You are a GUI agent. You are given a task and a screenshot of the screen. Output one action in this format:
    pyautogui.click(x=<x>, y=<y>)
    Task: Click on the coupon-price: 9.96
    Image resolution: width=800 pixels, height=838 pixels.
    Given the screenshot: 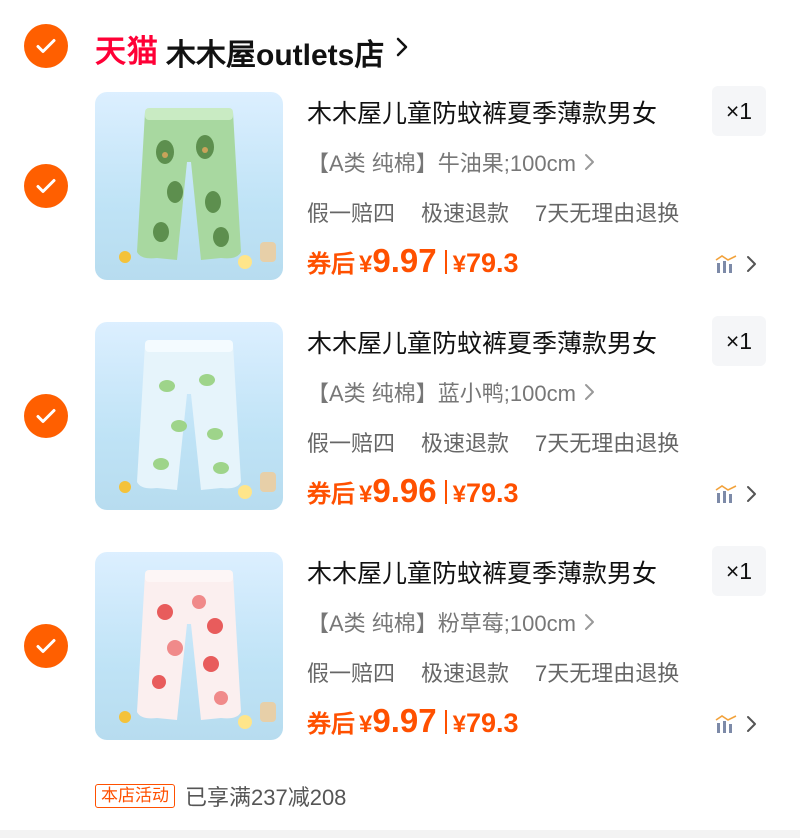 What is the action you would take?
    pyautogui.click(x=404, y=490)
    